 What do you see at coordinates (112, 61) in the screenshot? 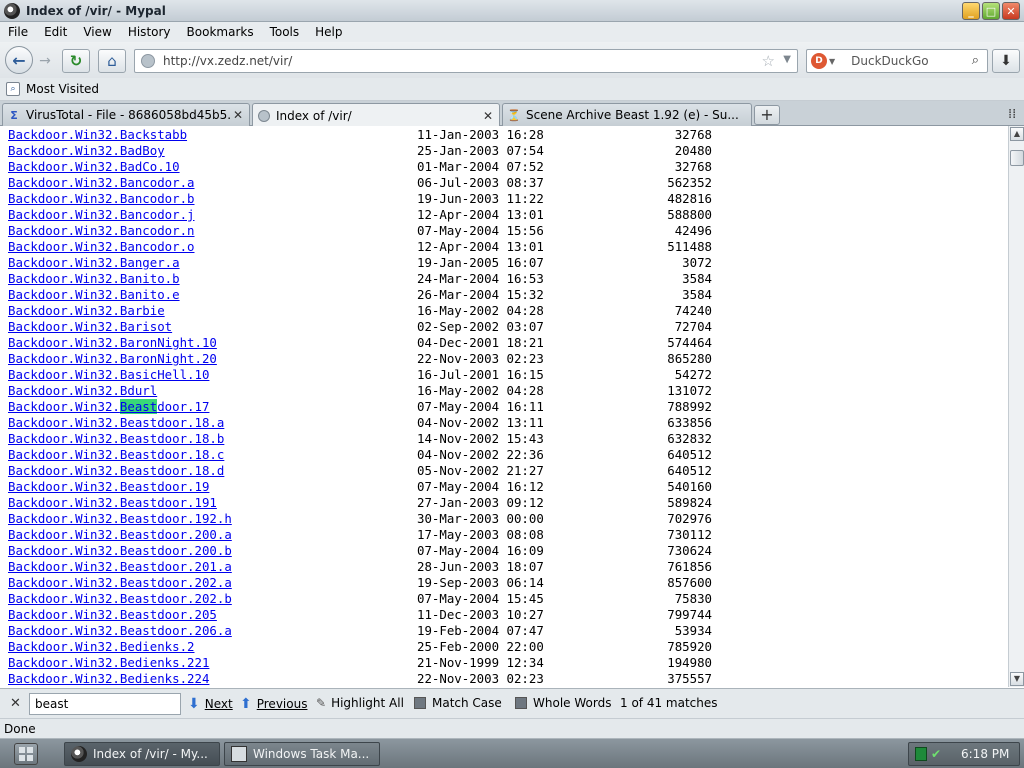
I see `home-button: ⌂` at bounding box center [112, 61].